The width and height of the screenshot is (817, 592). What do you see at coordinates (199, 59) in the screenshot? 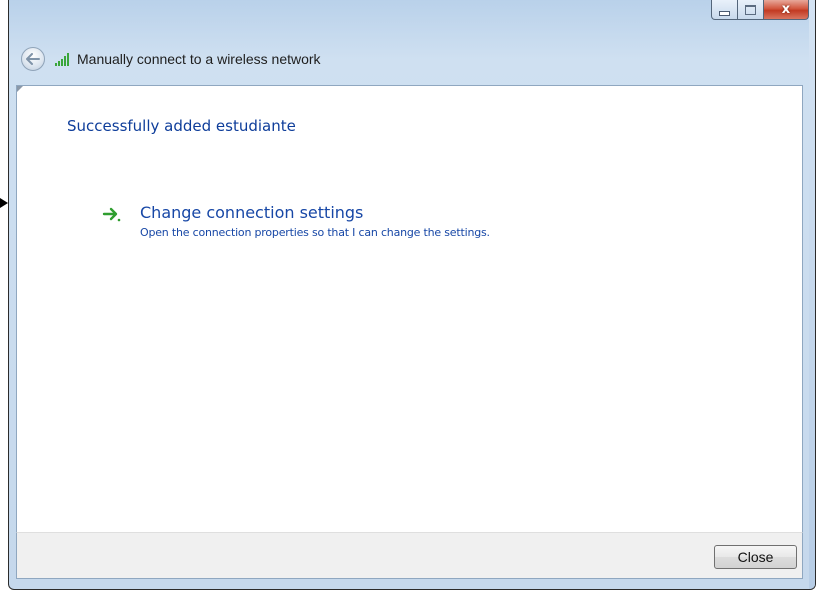
I see `window-title: Manually connect to a wireless network` at bounding box center [199, 59].